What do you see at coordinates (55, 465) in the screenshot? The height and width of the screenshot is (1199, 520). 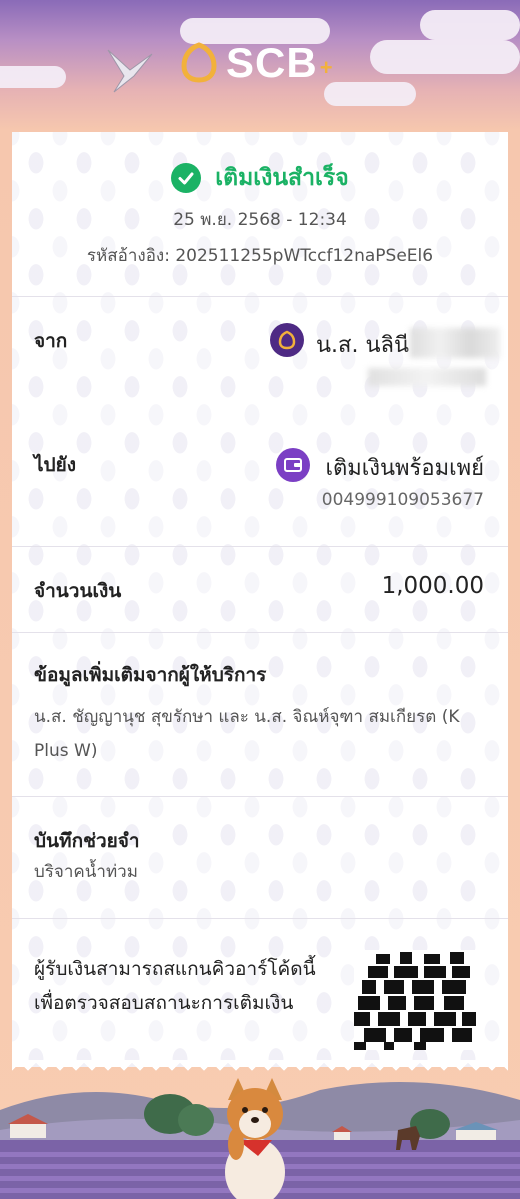 I see `to-label: ไปยัง` at bounding box center [55, 465].